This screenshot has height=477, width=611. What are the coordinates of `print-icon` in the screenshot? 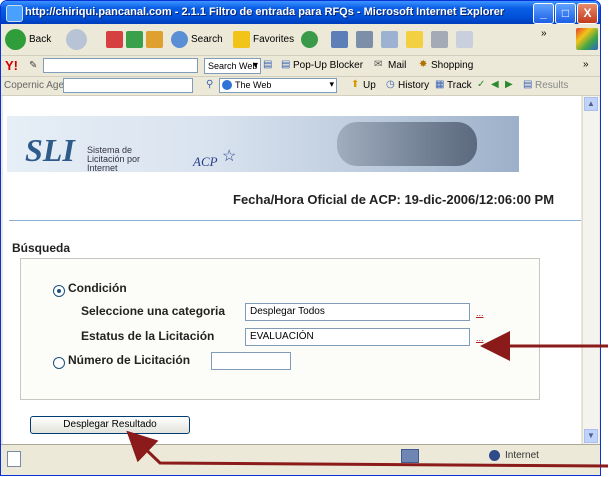 It's located at (364, 39).